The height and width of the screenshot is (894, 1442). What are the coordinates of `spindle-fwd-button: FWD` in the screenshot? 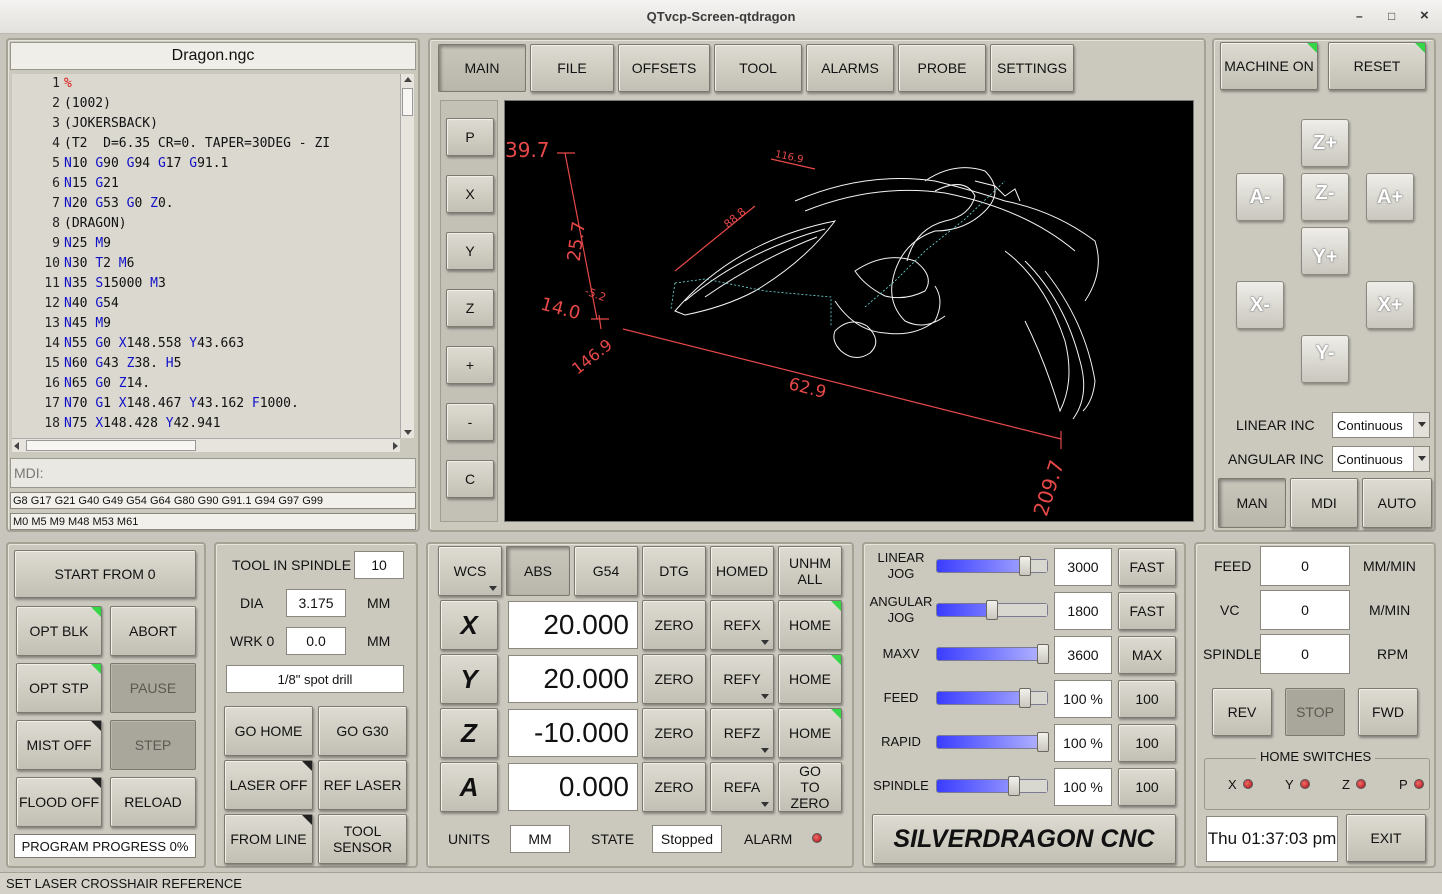 It's located at (1388, 712).